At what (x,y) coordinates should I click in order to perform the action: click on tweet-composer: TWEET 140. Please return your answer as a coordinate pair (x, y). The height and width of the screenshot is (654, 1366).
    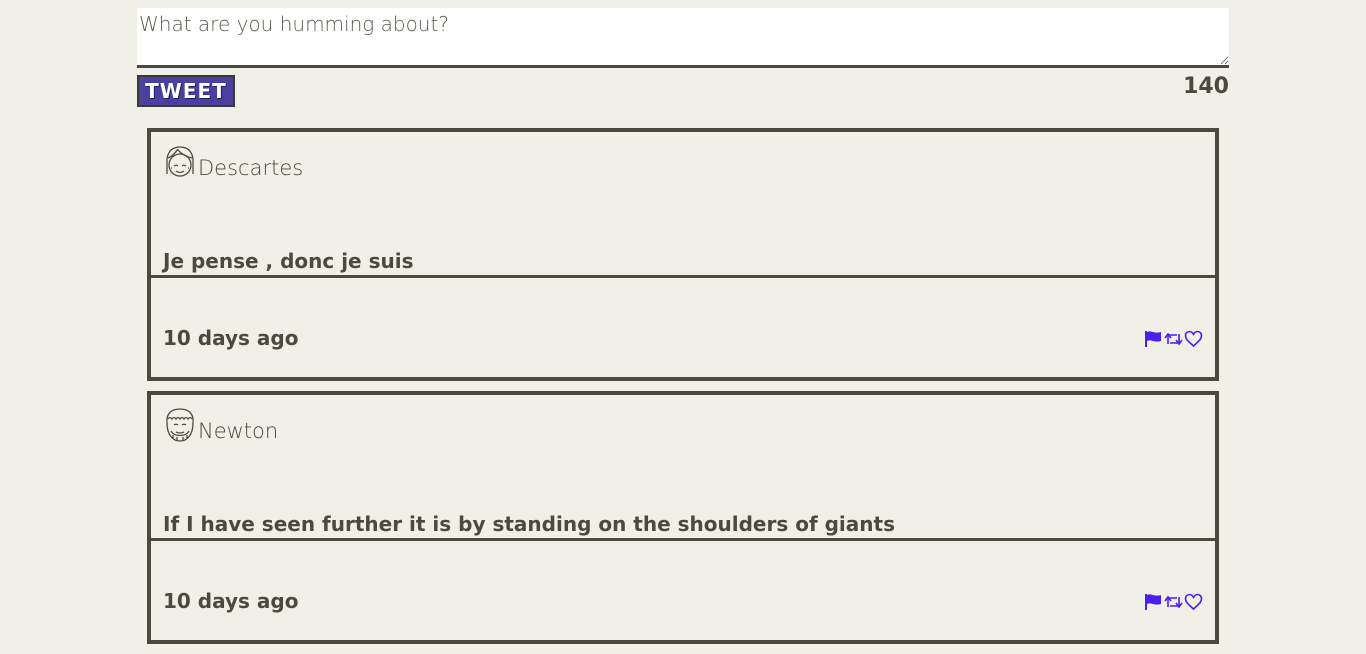
    Looking at the image, I should click on (683, 58).